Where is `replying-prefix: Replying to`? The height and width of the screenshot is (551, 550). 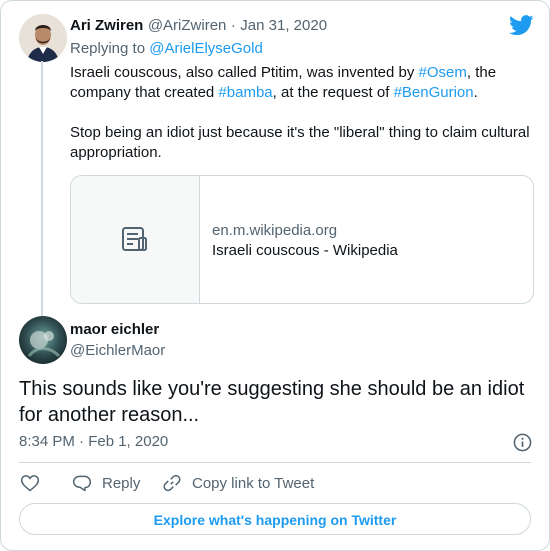 replying-prefix: Replying to is located at coordinates (108, 48).